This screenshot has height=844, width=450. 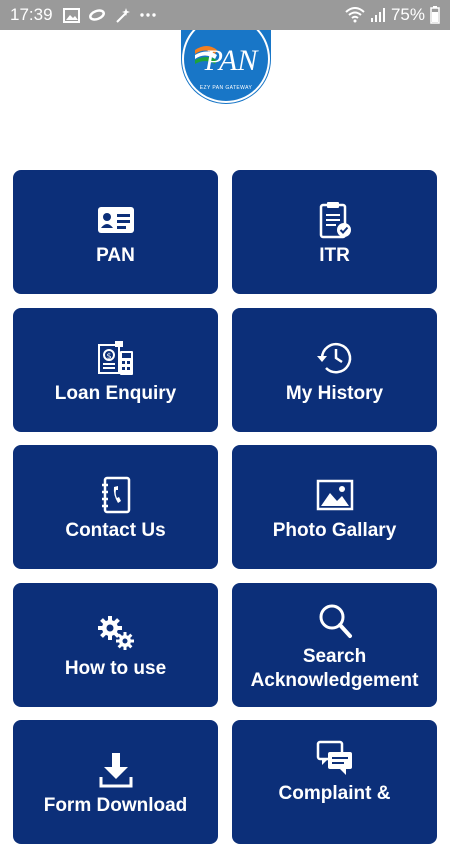 What do you see at coordinates (334, 255) in the screenshot?
I see `tile-itr-label: ITR` at bounding box center [334, 255].